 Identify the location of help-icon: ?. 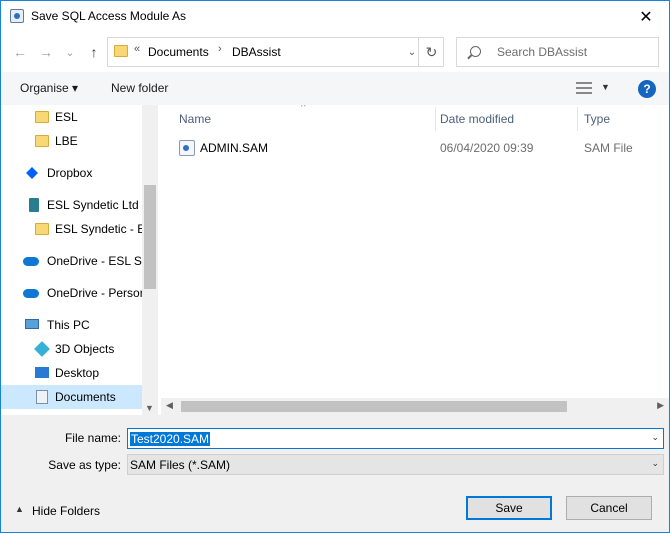
(647, 89).